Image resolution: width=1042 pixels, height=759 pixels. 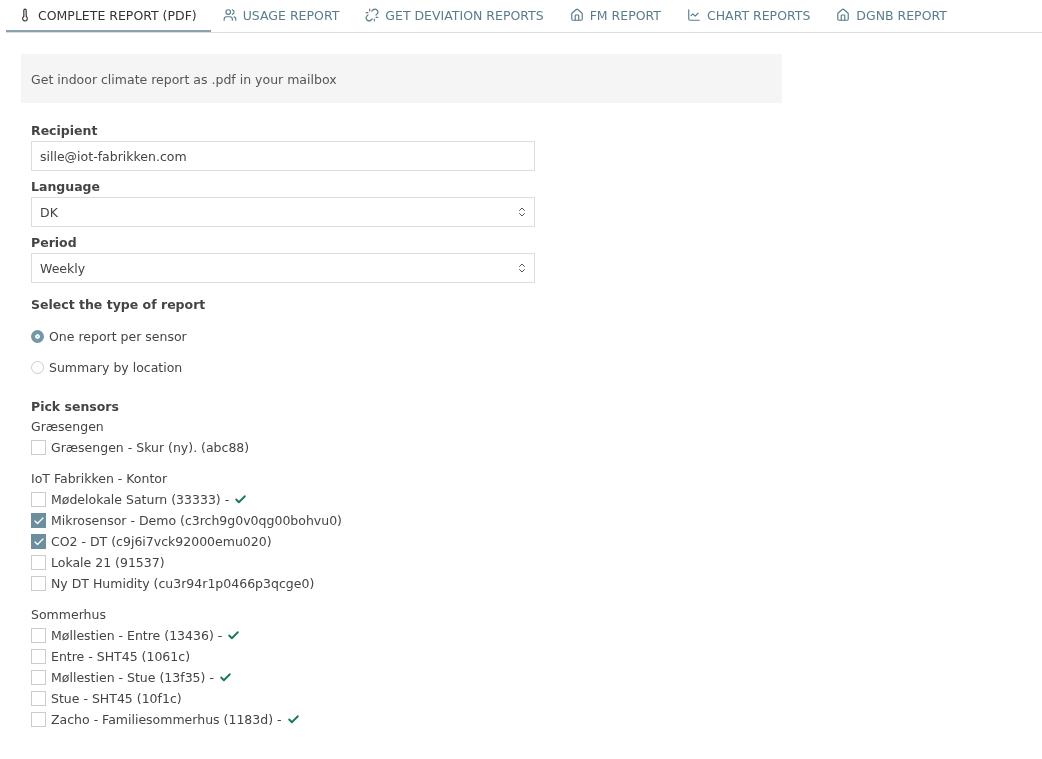 I want to click on home-icon, so click(x=576, y=15).